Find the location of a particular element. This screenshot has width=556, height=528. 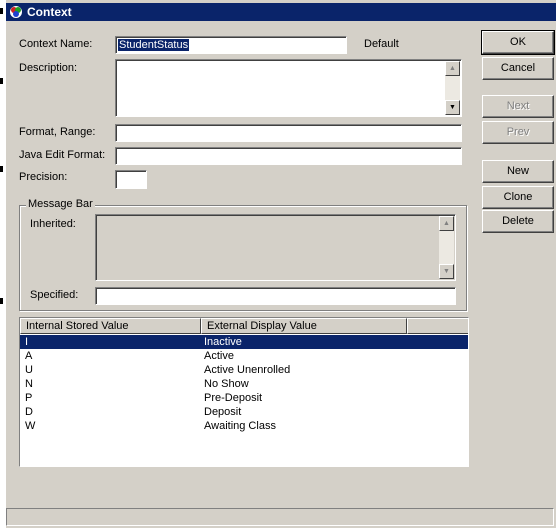

table-row: D Deposit is located at coordinates (244, 412).